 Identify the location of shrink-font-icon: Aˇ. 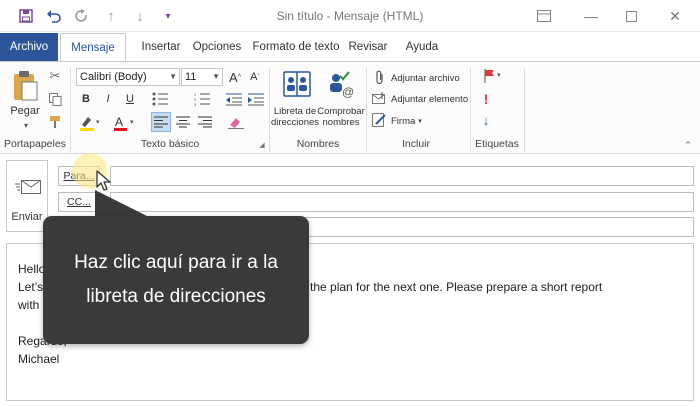
(255, 77).